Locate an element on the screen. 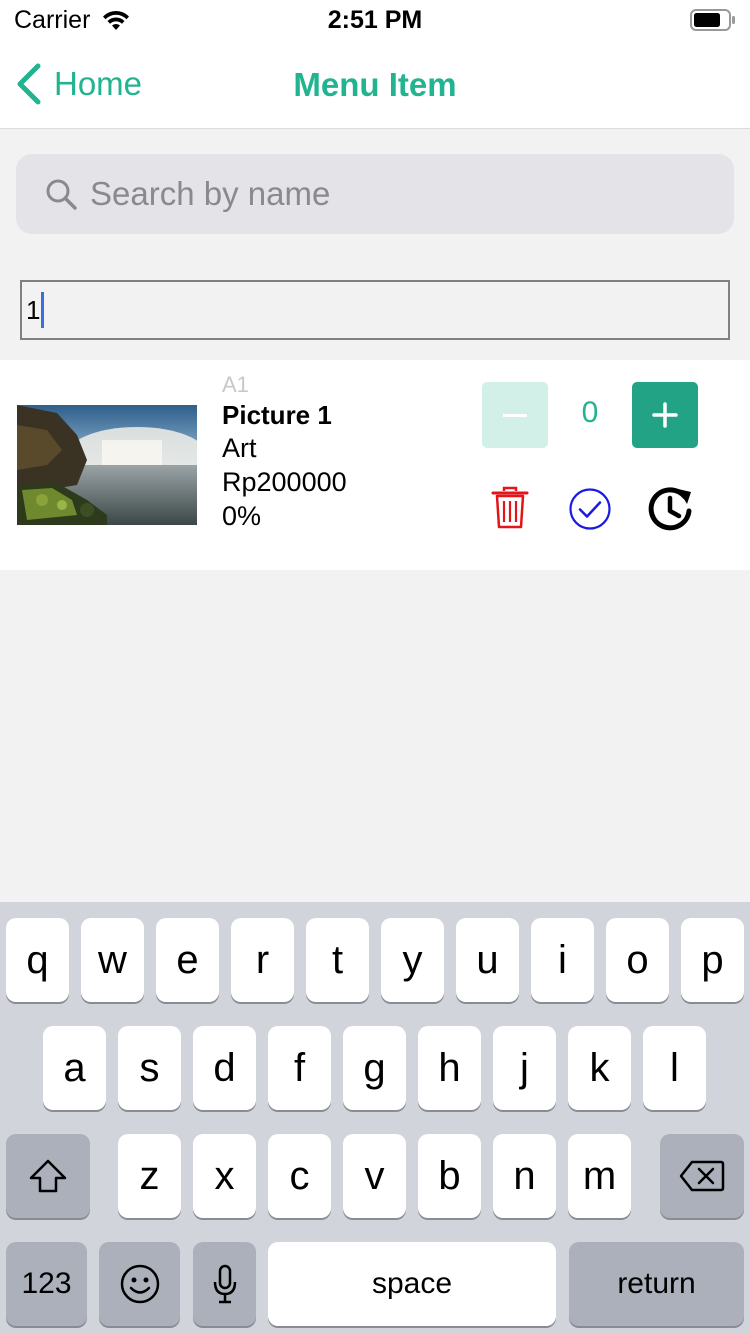 The height and width of the screenshot is (1334, 750). text-field-section: 1 is located at coordinates (375, 310).